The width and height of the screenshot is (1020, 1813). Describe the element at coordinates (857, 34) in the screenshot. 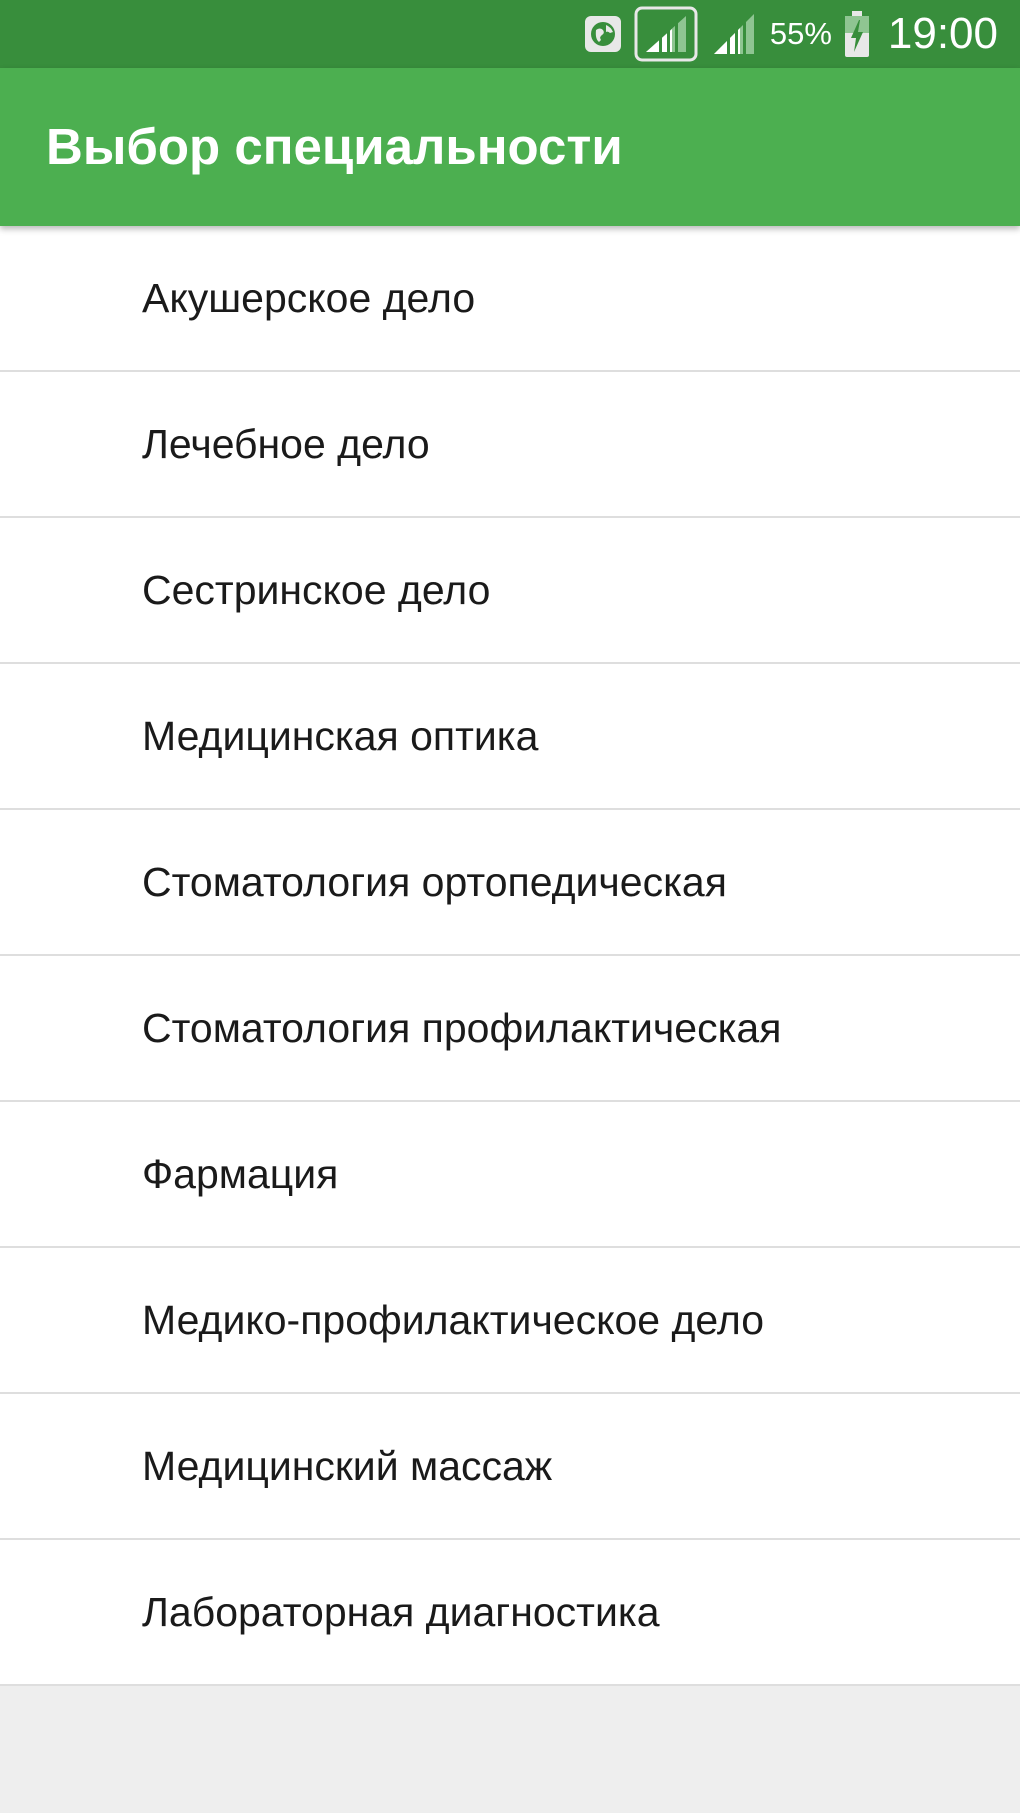

I see `battery-charging-icon` at that location.